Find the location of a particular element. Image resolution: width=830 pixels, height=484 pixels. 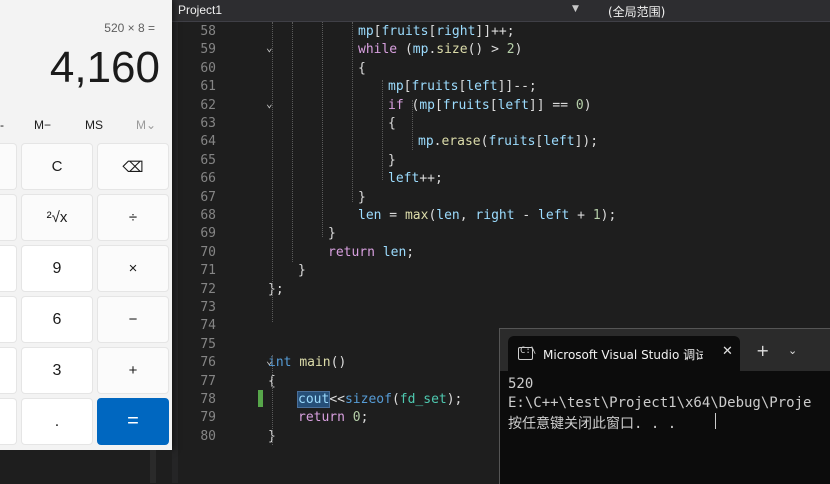

multiply-button: × is located at coordinates (133, 268).